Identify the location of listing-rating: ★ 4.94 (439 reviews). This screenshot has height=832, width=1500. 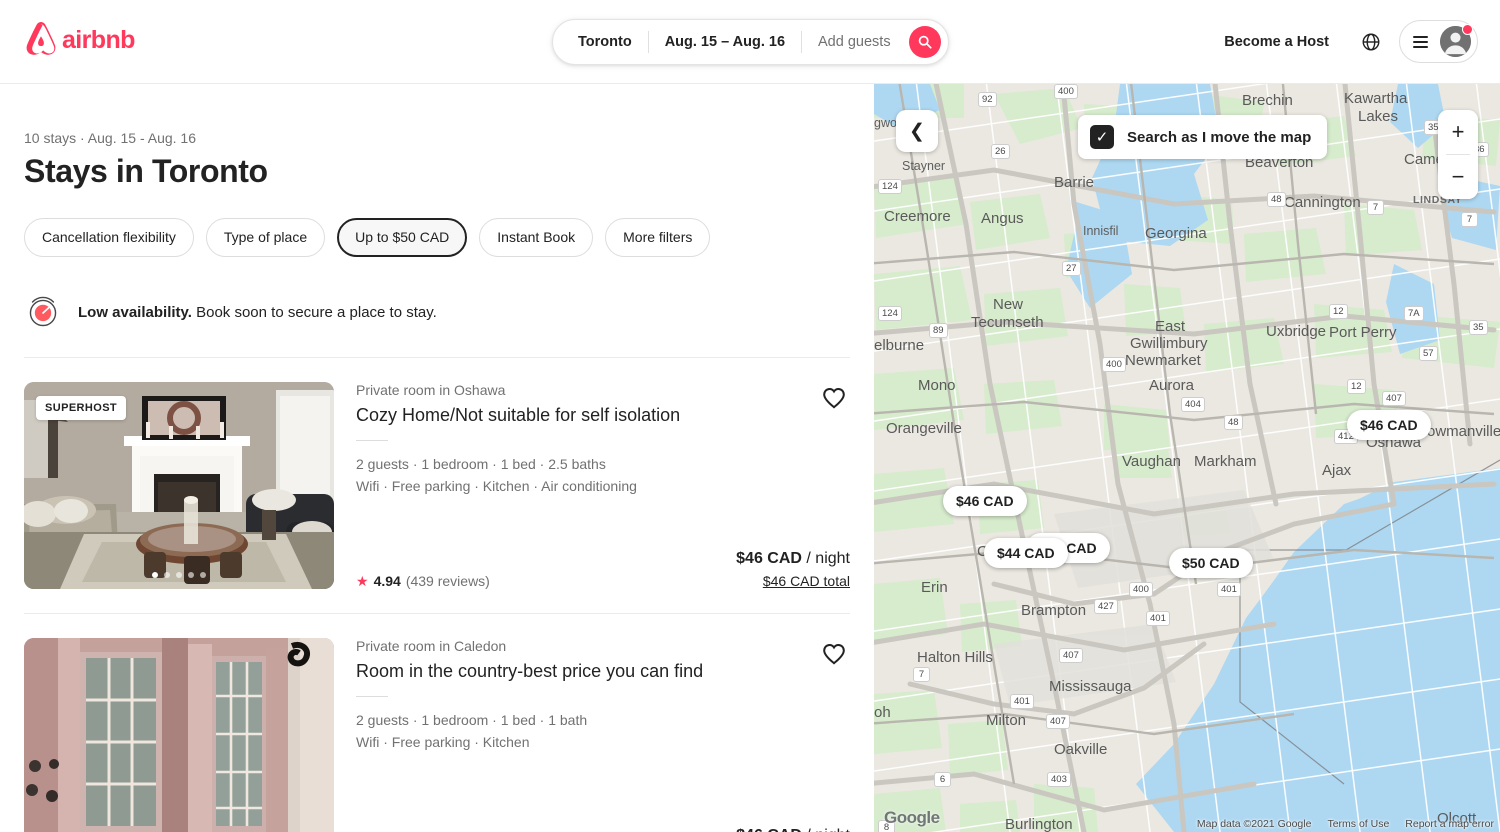
(423, 581).